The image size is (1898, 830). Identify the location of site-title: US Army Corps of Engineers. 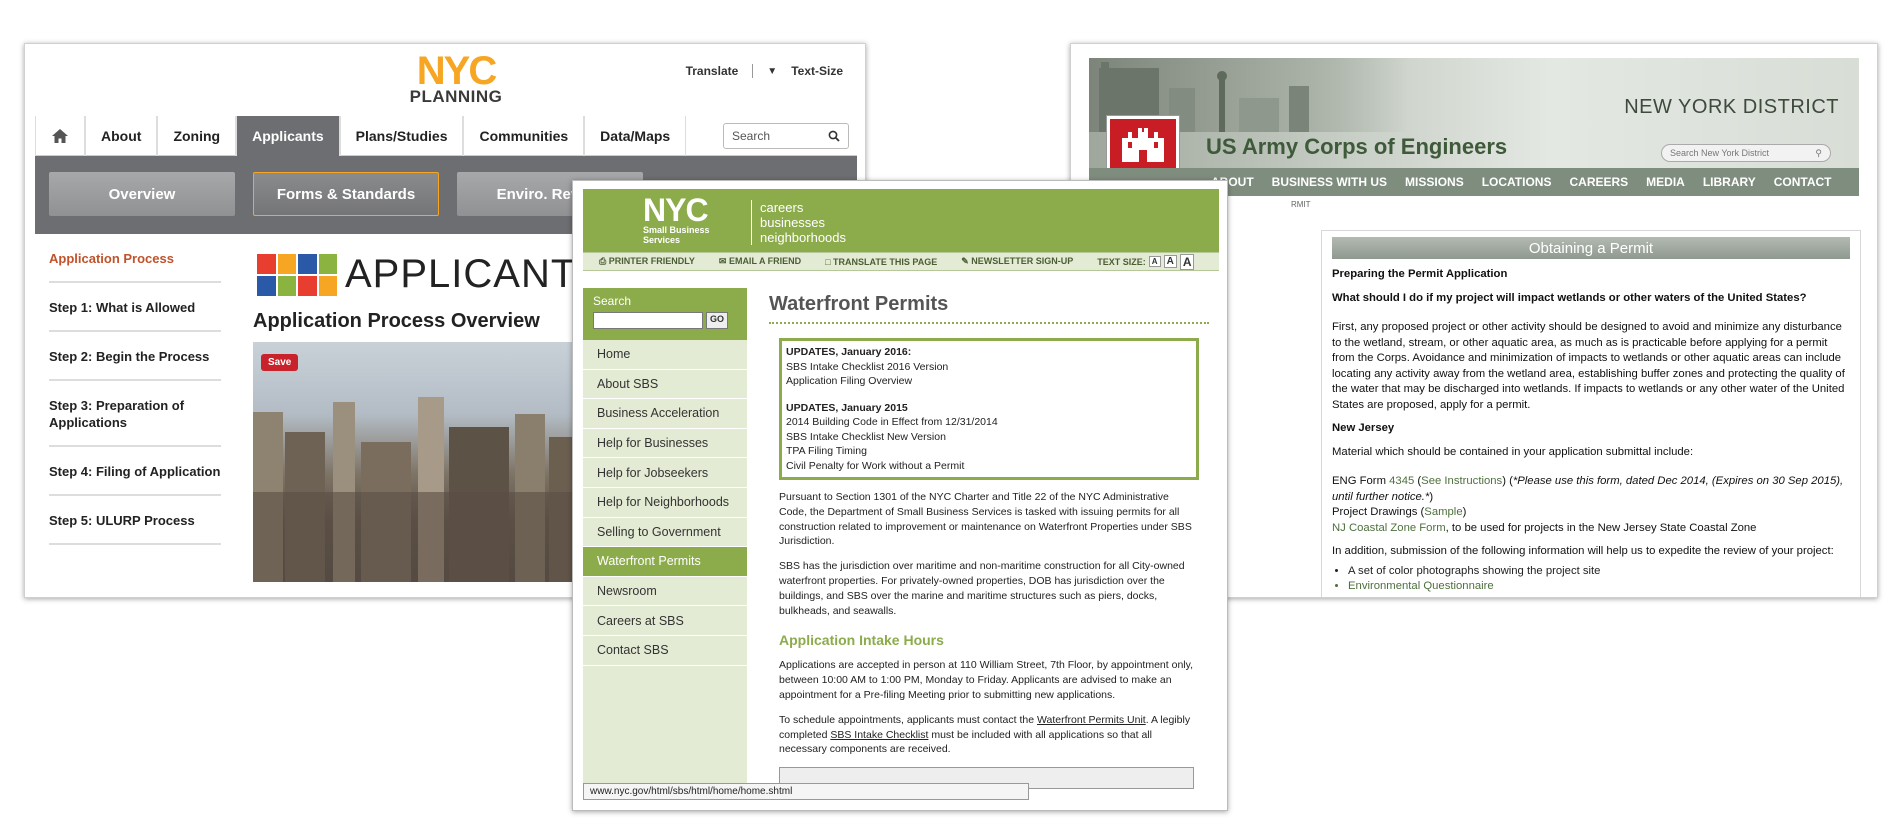
(1356, 147).